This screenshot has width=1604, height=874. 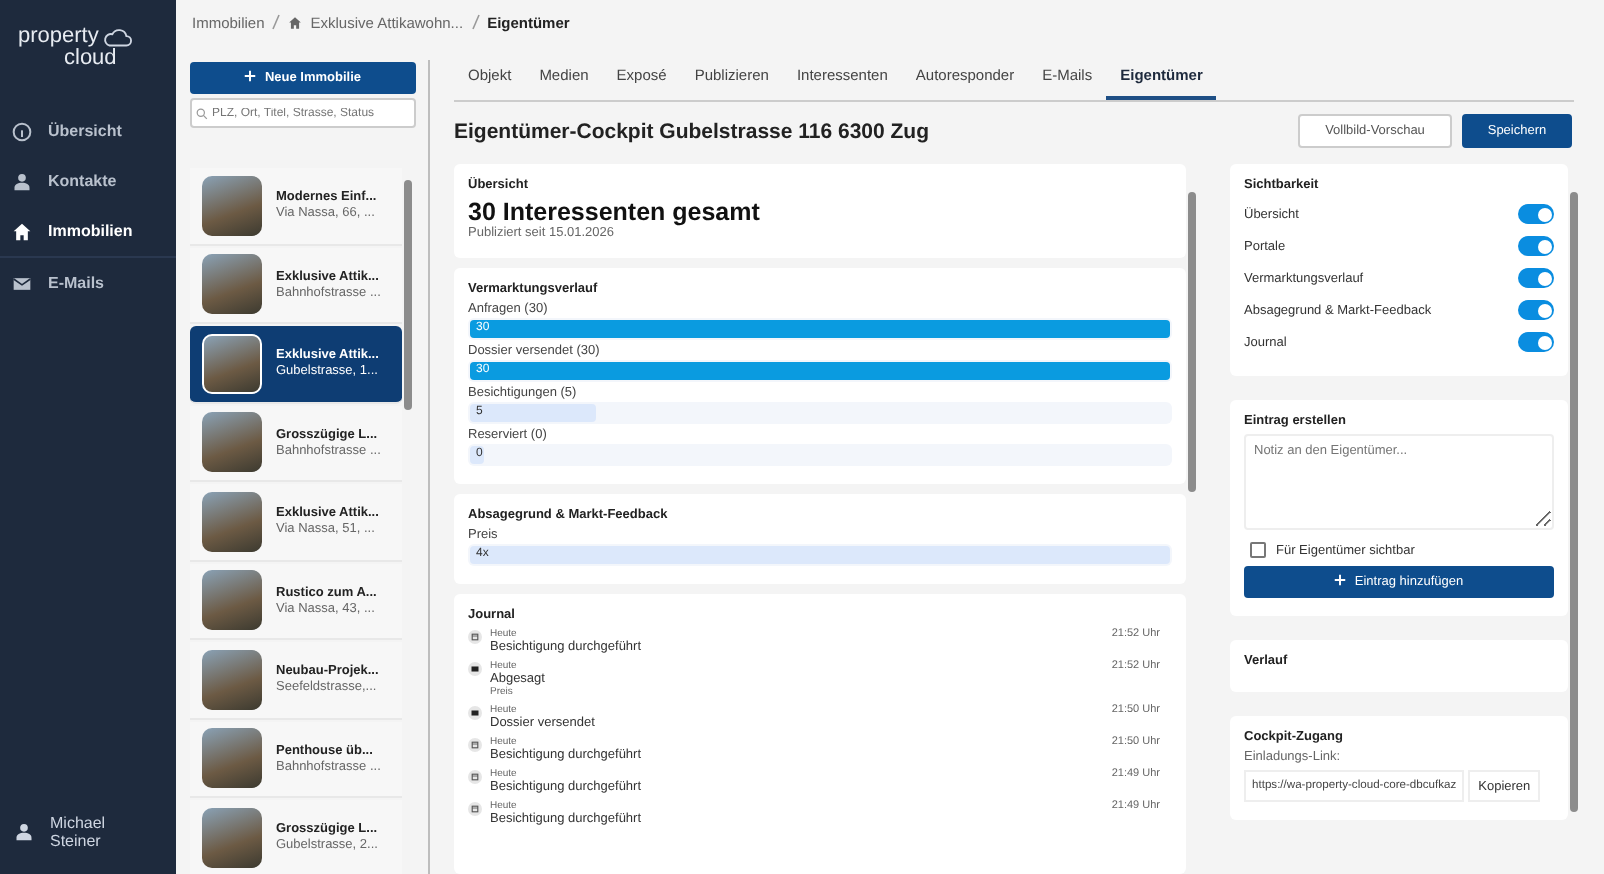 What do you see at coordinates (117, 37) in the screenshot?
I see `cloud-icon` at bounding box center [117, 37].